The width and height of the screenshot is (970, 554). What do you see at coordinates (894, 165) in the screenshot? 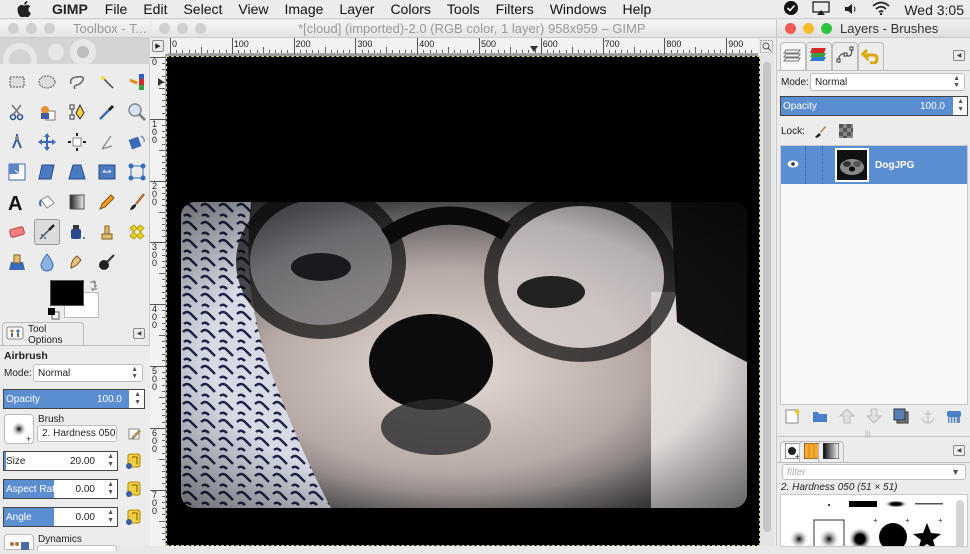
I see `layer-name: DogJPG` at bounding box center [894, 165].